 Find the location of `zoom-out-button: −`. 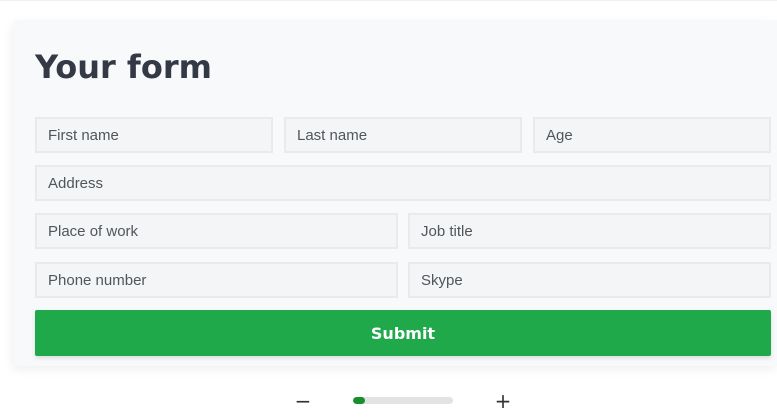

zoom-out-button: − is located at coordinates (303, 401).